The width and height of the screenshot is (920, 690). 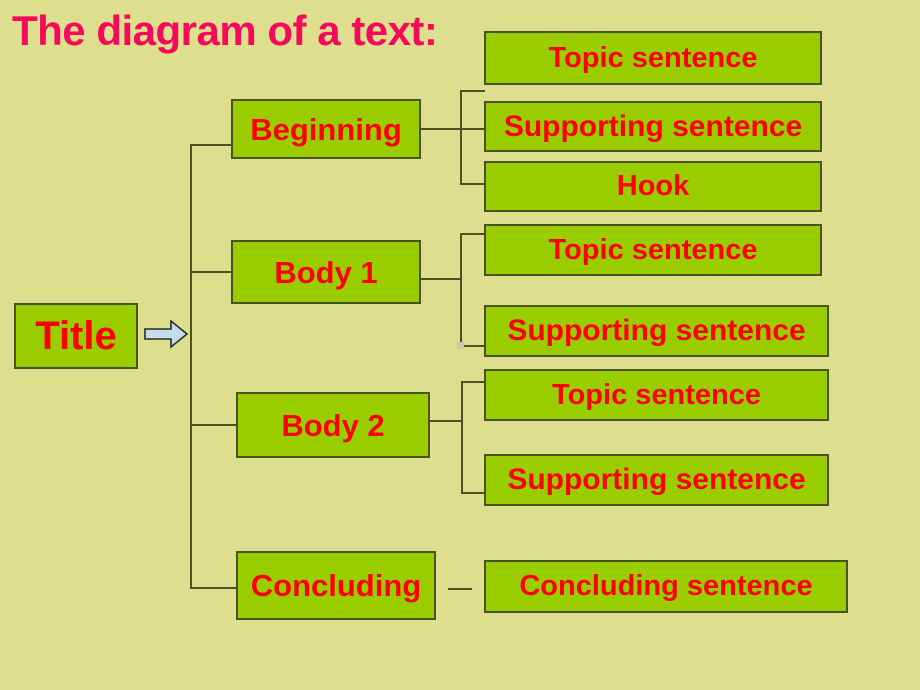 I want to click on node-body-1: Body 1, so click(x=326, y=272).